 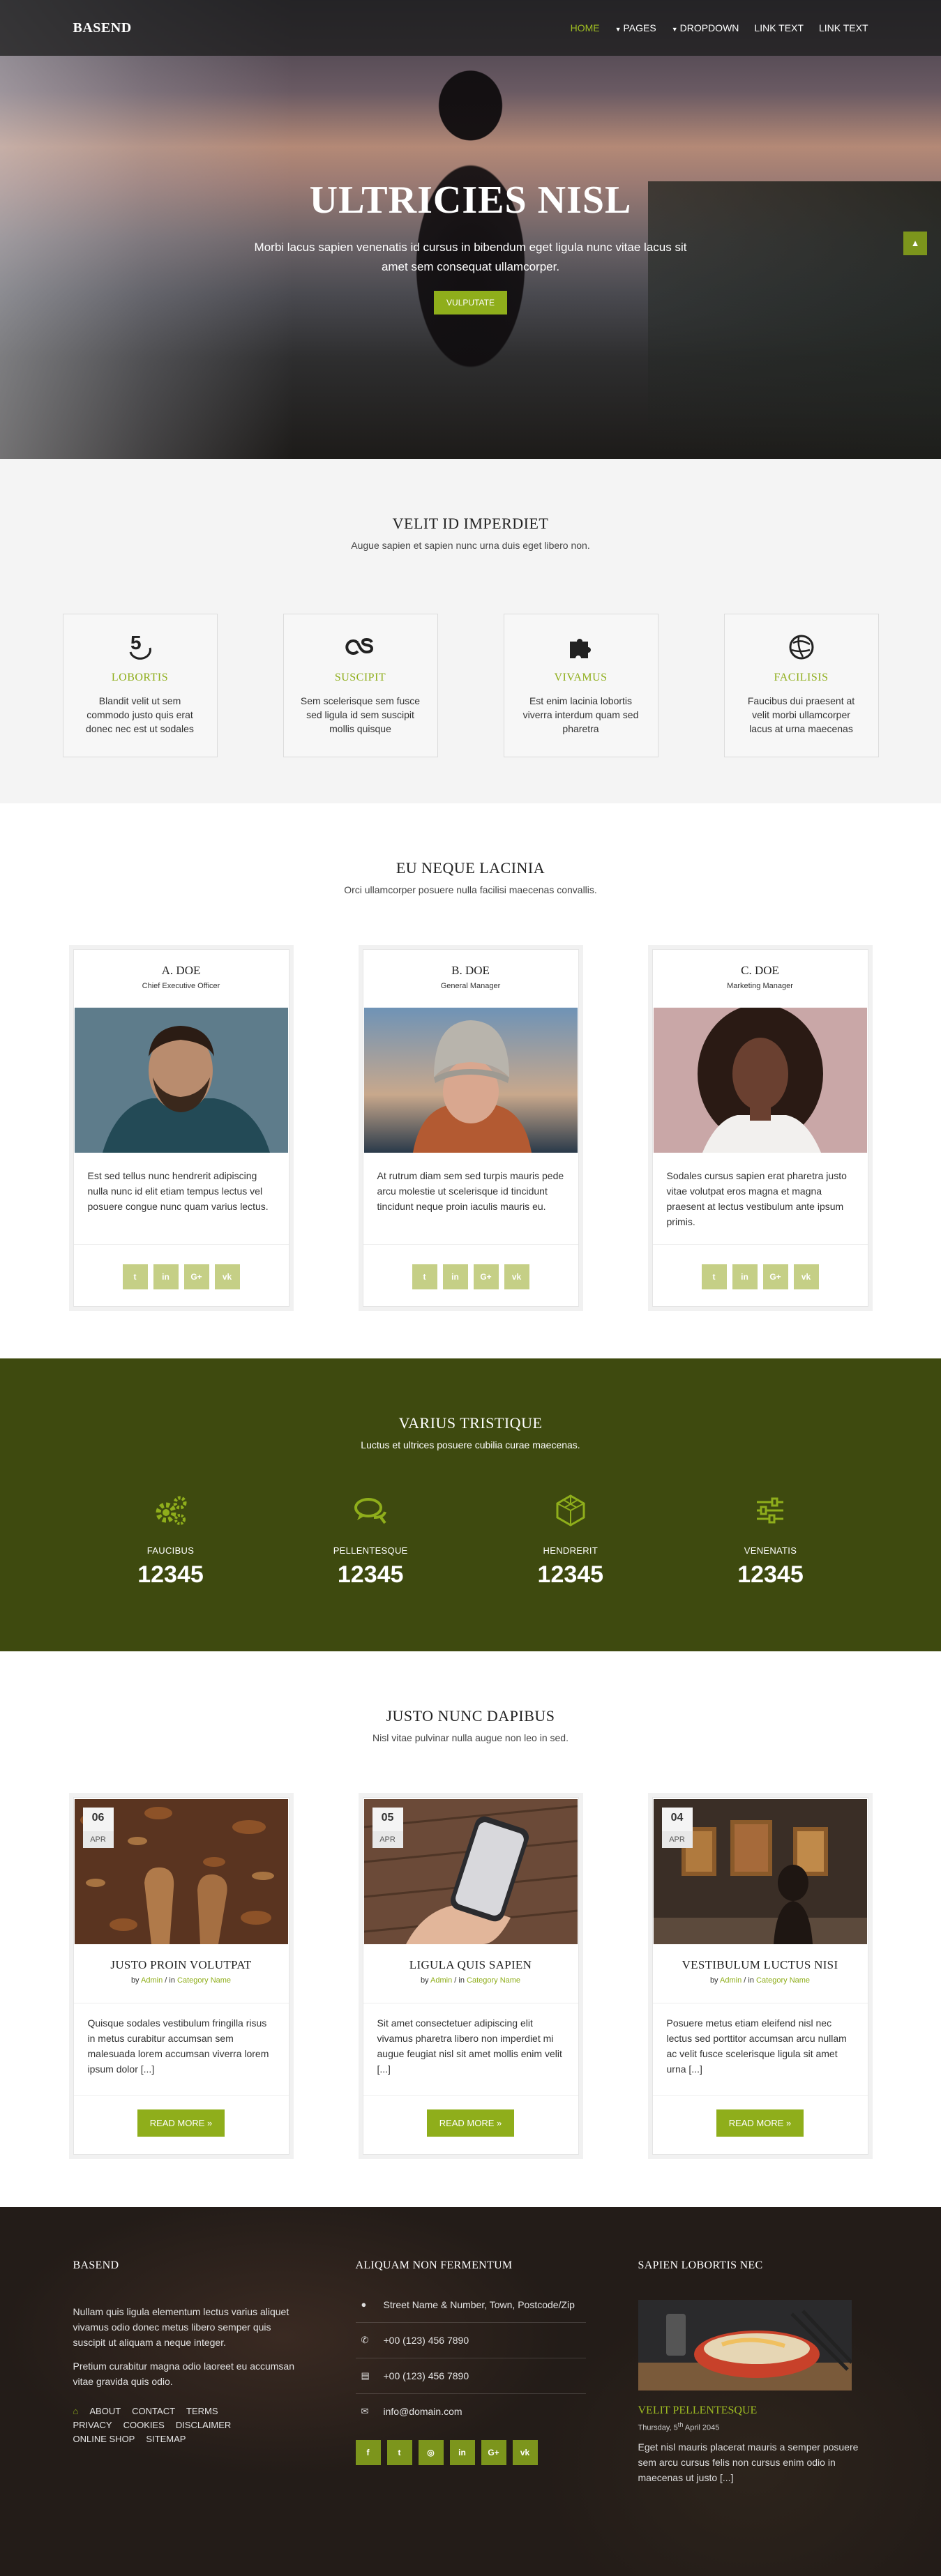 What do you see at coordinates (98, 1818) in the screenshot?
I see `post-day: 06` at bounding box center [98, 1818].